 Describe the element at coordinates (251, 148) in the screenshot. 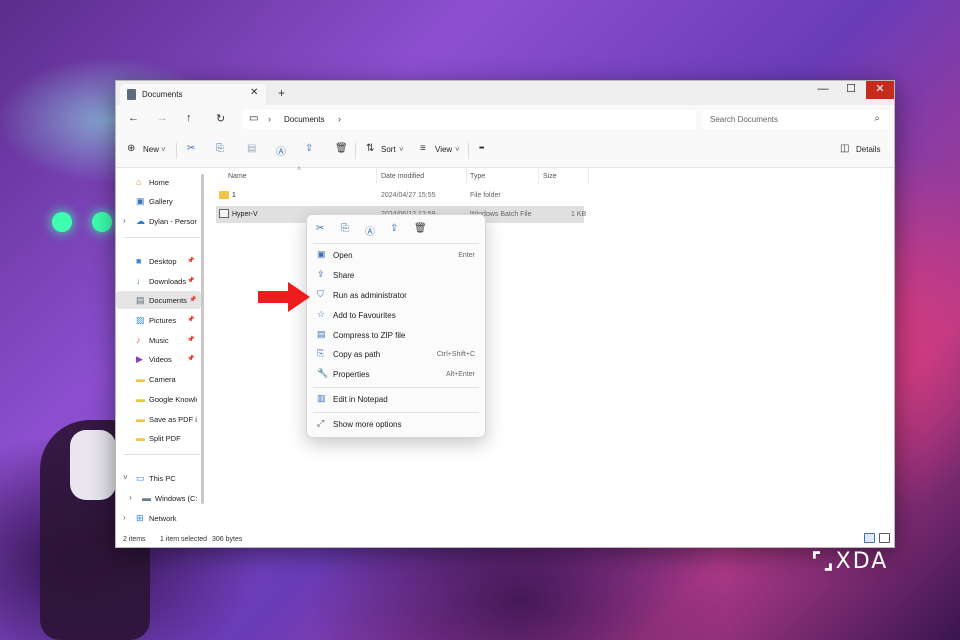

I see `paste-icon: ▤` at that location.